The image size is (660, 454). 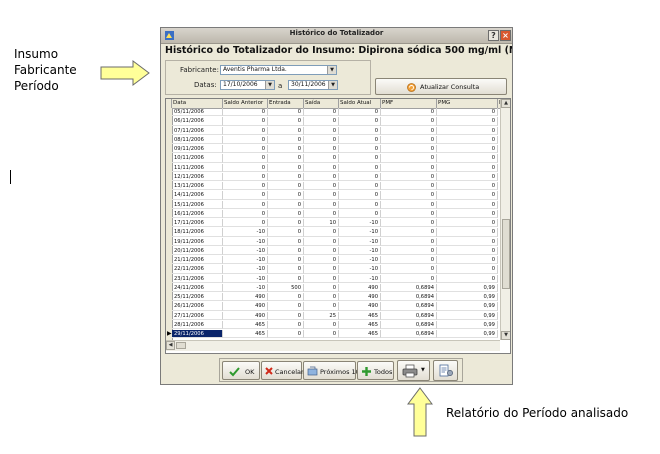 What do you see at coordinates (375, 370) in the screenshot?
I see `all-button: Todos` at bounding box center [375, 370].